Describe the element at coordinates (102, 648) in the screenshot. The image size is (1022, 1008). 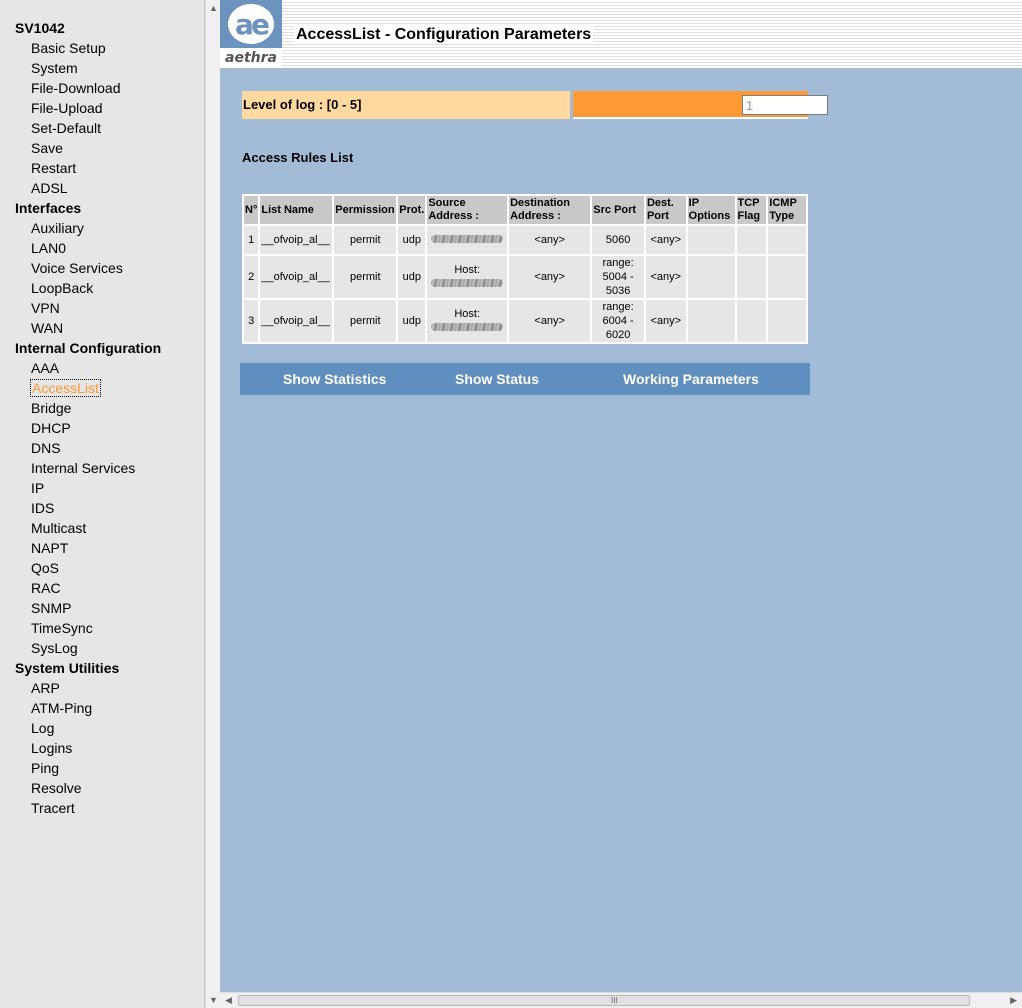
I see `nav-item-syslog: SysLog` at that location.